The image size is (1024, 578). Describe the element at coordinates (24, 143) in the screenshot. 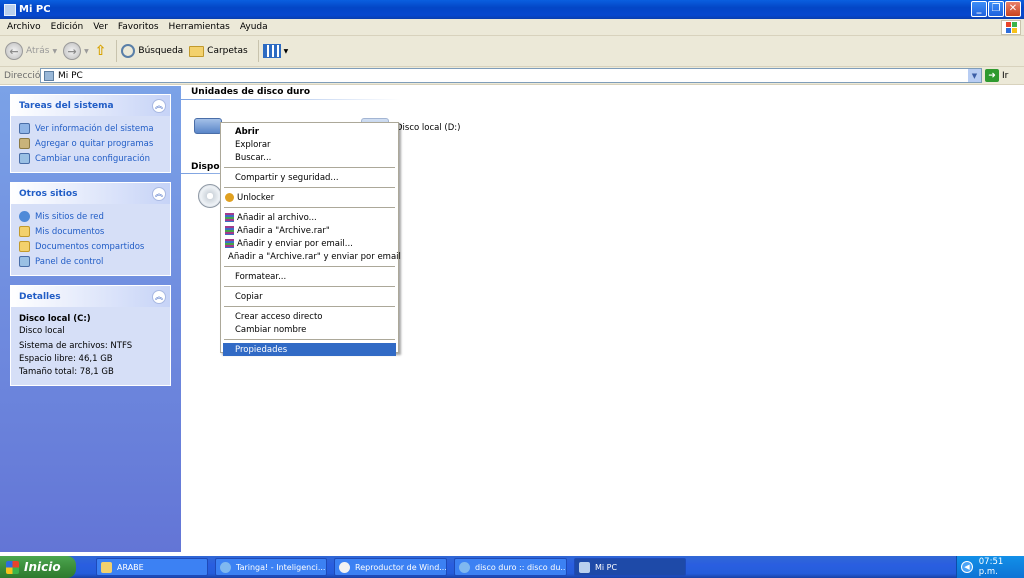

I see `add-remove-programs-icon` at that location.